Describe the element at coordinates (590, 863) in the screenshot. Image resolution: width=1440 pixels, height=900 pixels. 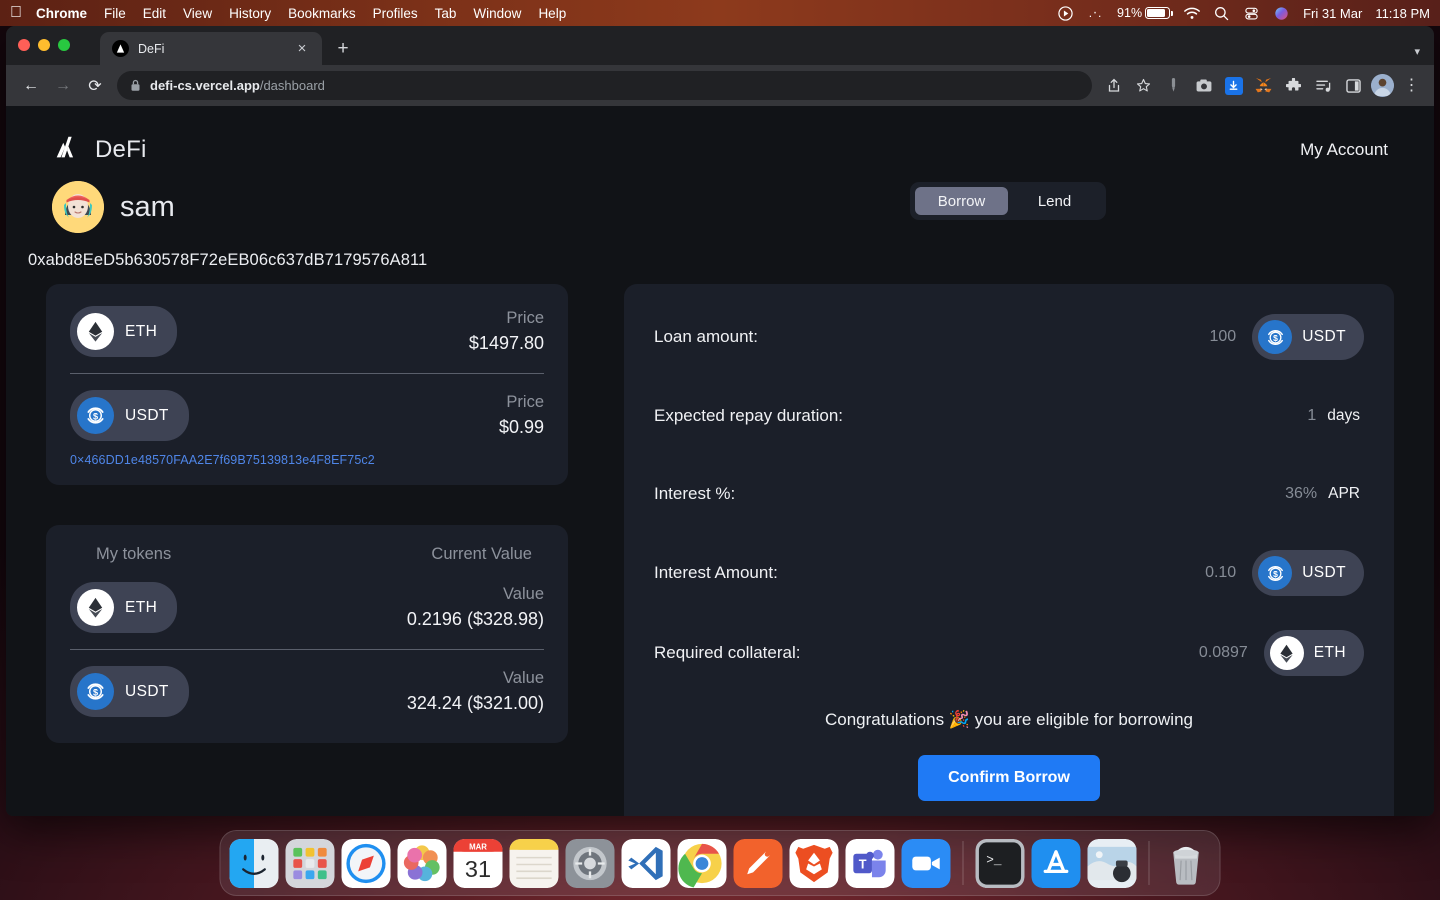
I see `dock-item-system-settings` at that location.